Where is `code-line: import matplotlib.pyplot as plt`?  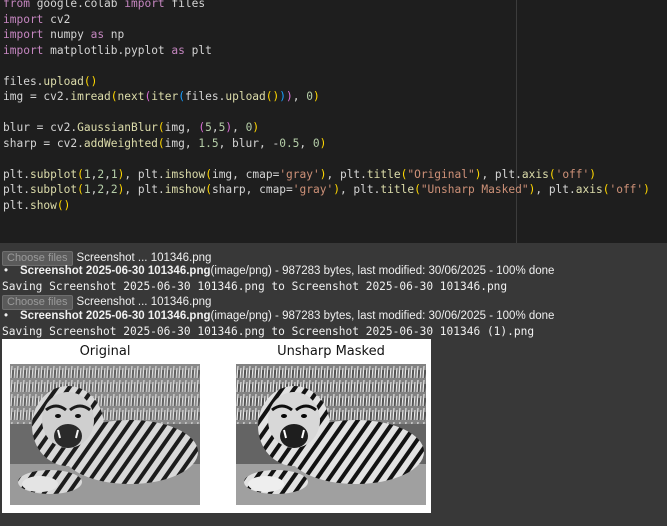 code-line: import matplotlib.pyplot as plt is located at coordinates (107, 50).